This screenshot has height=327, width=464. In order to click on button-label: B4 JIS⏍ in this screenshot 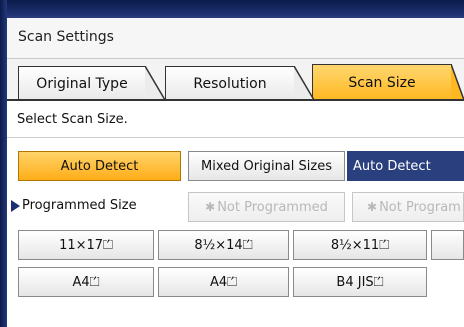, I will do `click(360, 282)`.